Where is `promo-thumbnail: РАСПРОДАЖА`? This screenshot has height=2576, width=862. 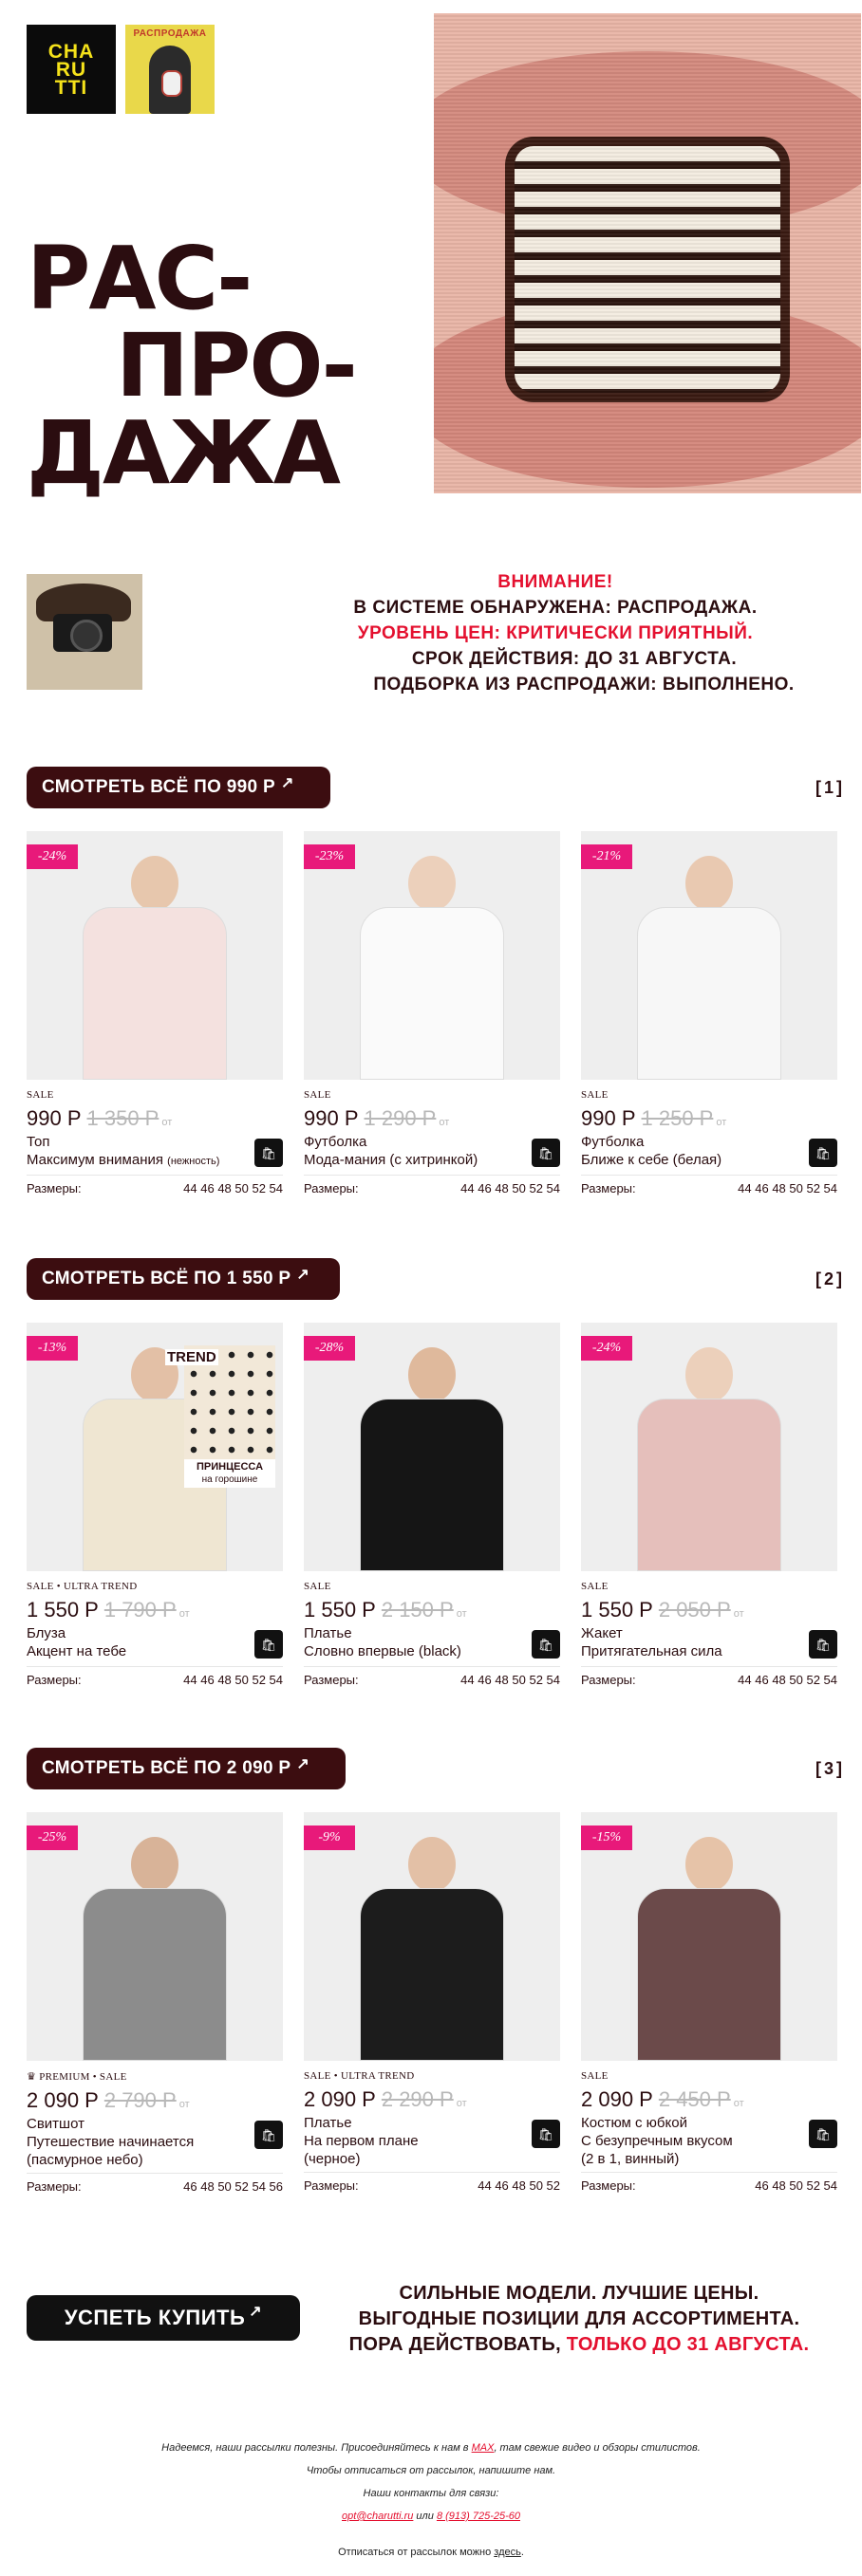 promo-thumbnail: РАСПРОДАЖА is located at coordinates (170, 69).